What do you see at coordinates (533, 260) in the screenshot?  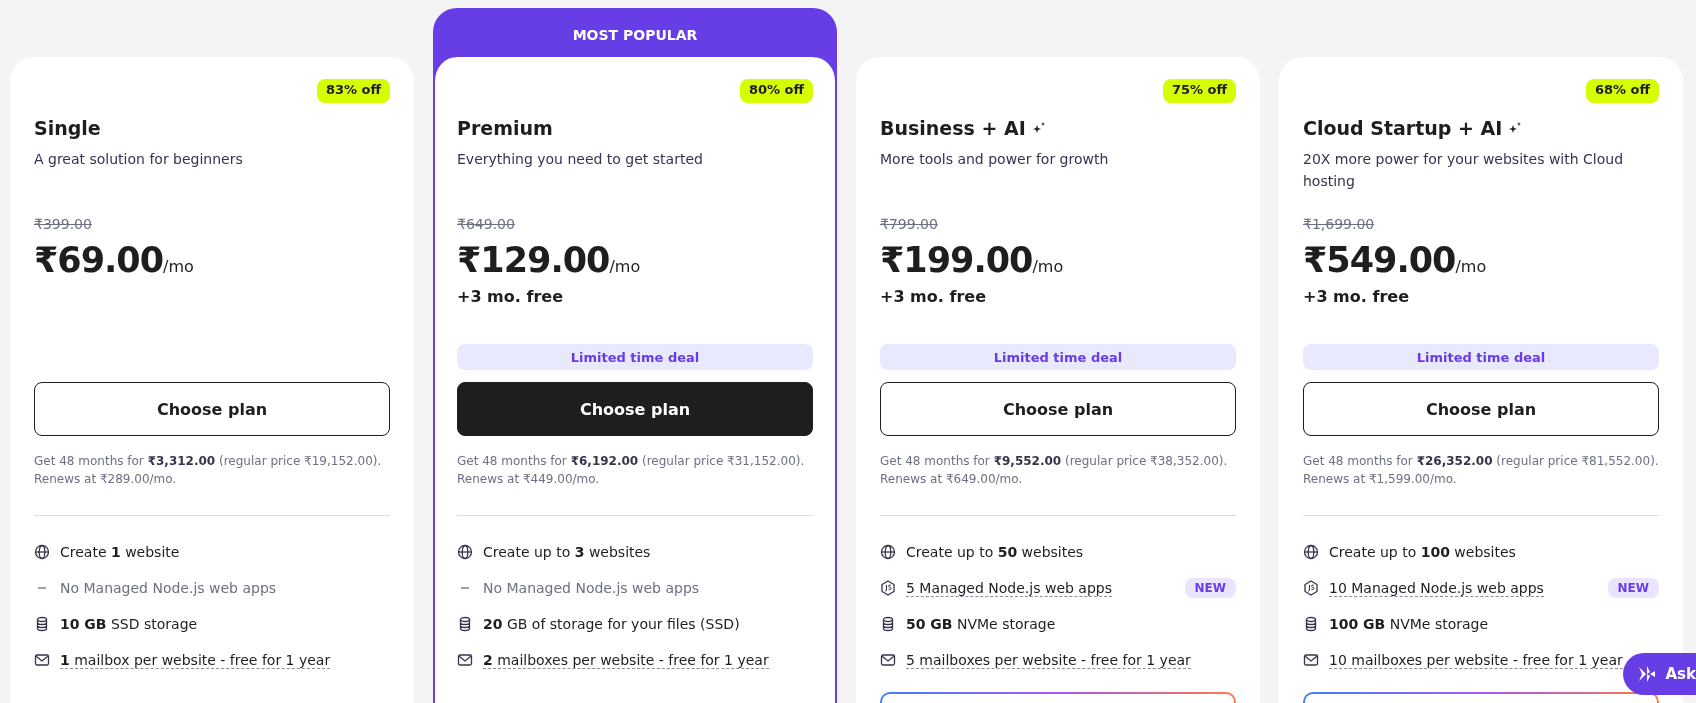 I see `plan-price: ₹129.00` at bounding box center [533, 260].